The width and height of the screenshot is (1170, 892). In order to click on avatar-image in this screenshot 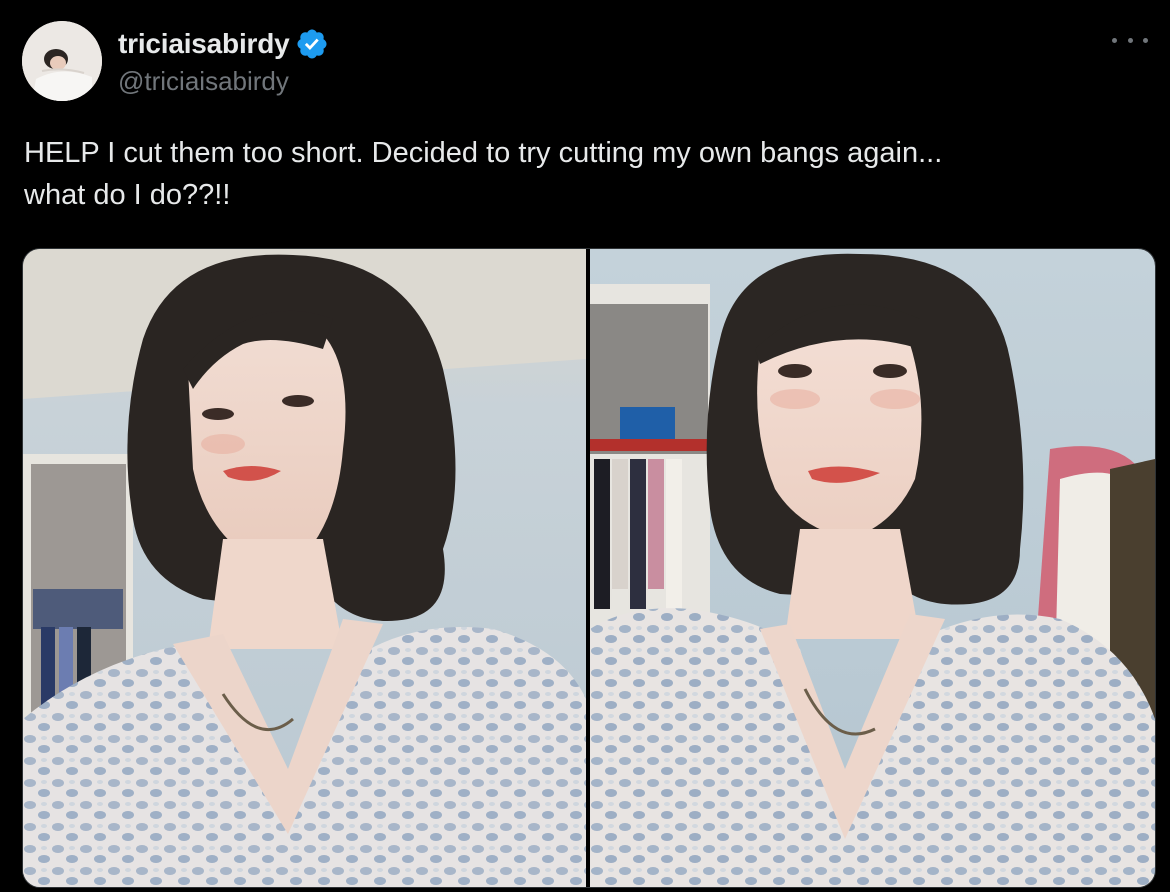, I will do `click(62, 61)`.